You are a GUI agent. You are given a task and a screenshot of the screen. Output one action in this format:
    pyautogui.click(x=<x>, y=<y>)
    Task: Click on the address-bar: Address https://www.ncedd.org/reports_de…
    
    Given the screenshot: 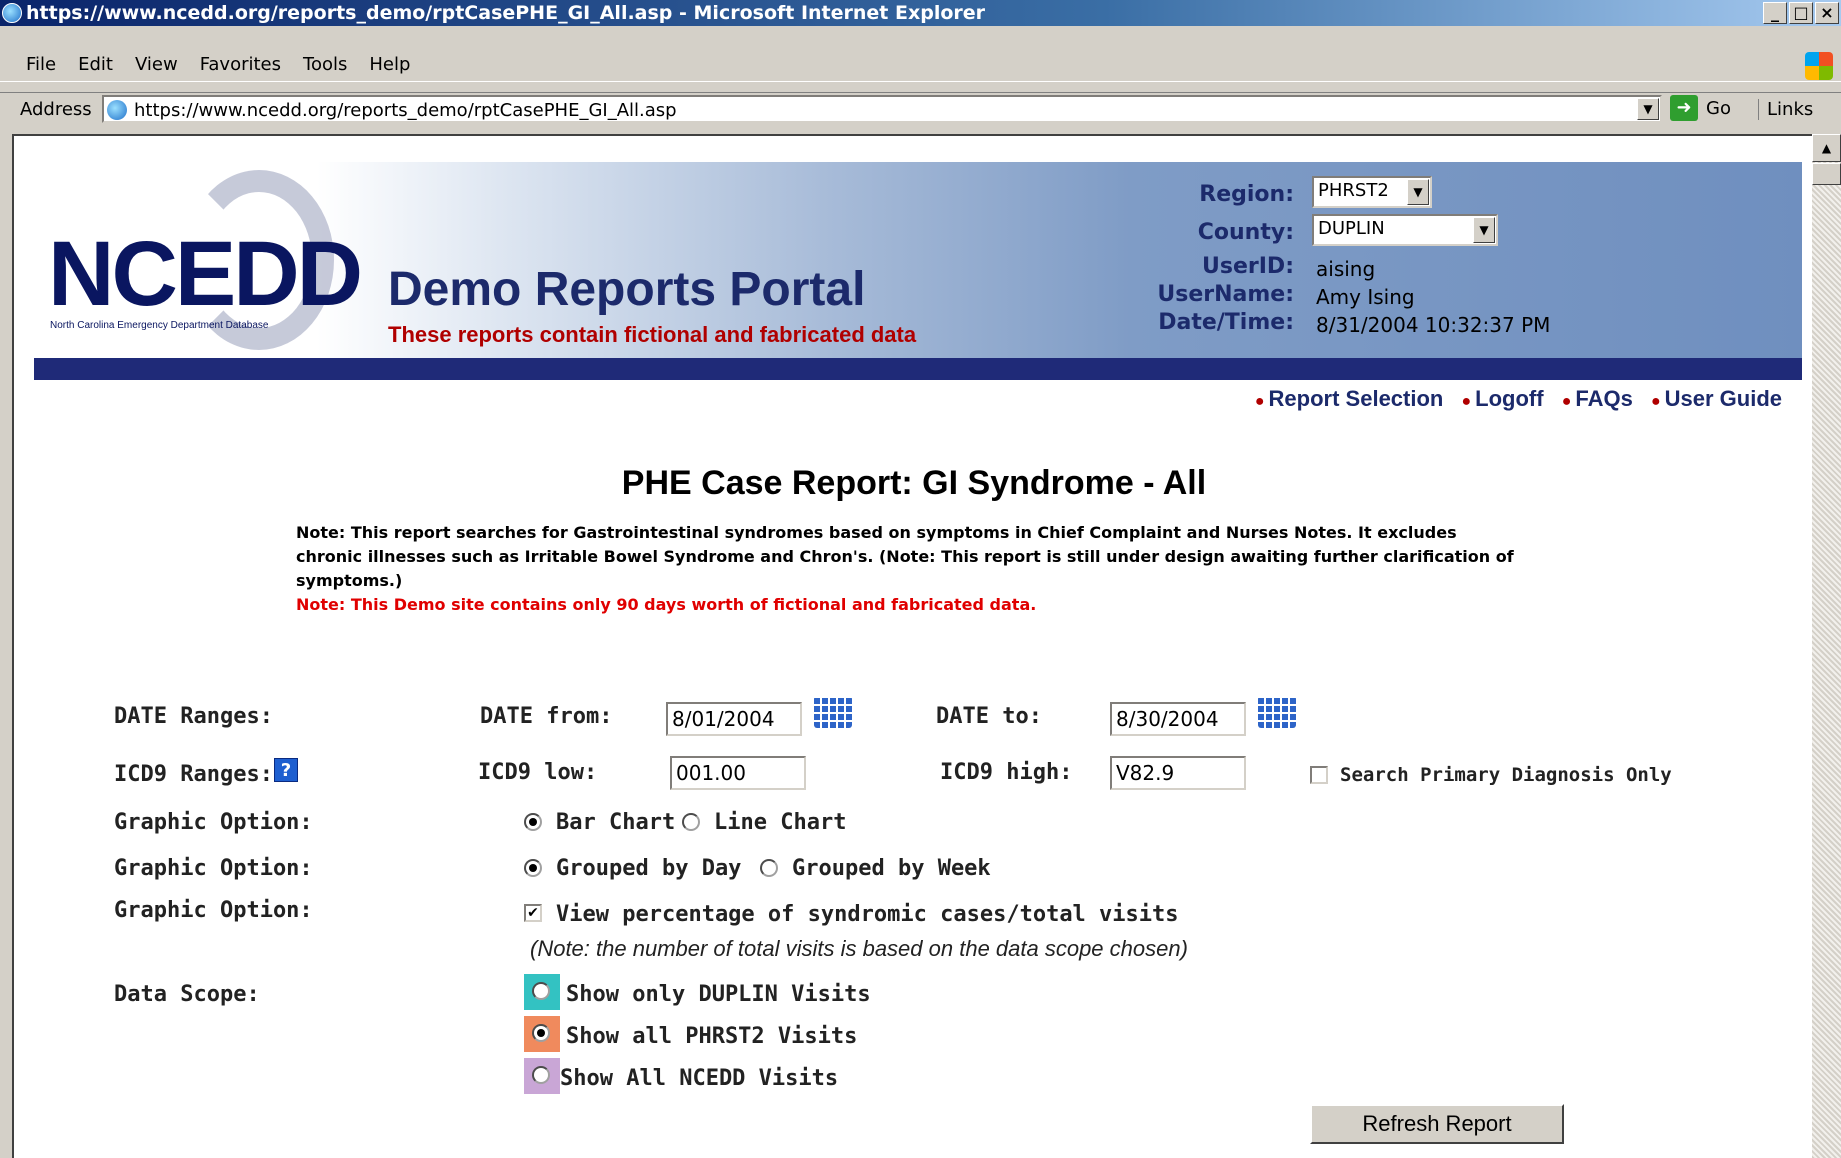 What is the action you would take?
    pyautogui.click(x=920, y=109)
    